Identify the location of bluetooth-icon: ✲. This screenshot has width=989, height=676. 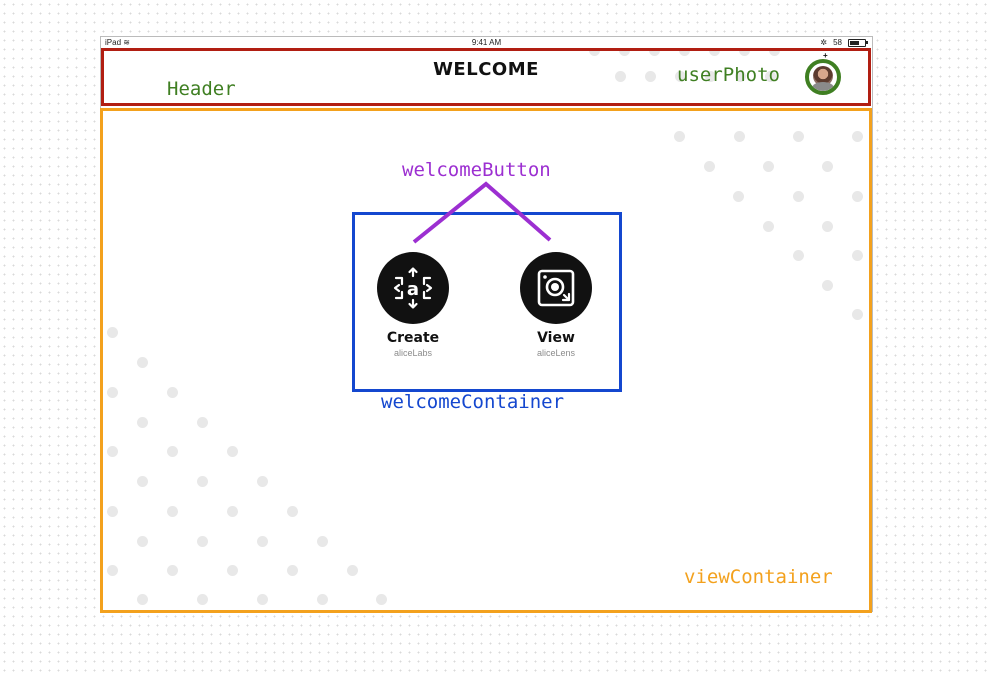
(824, 42).